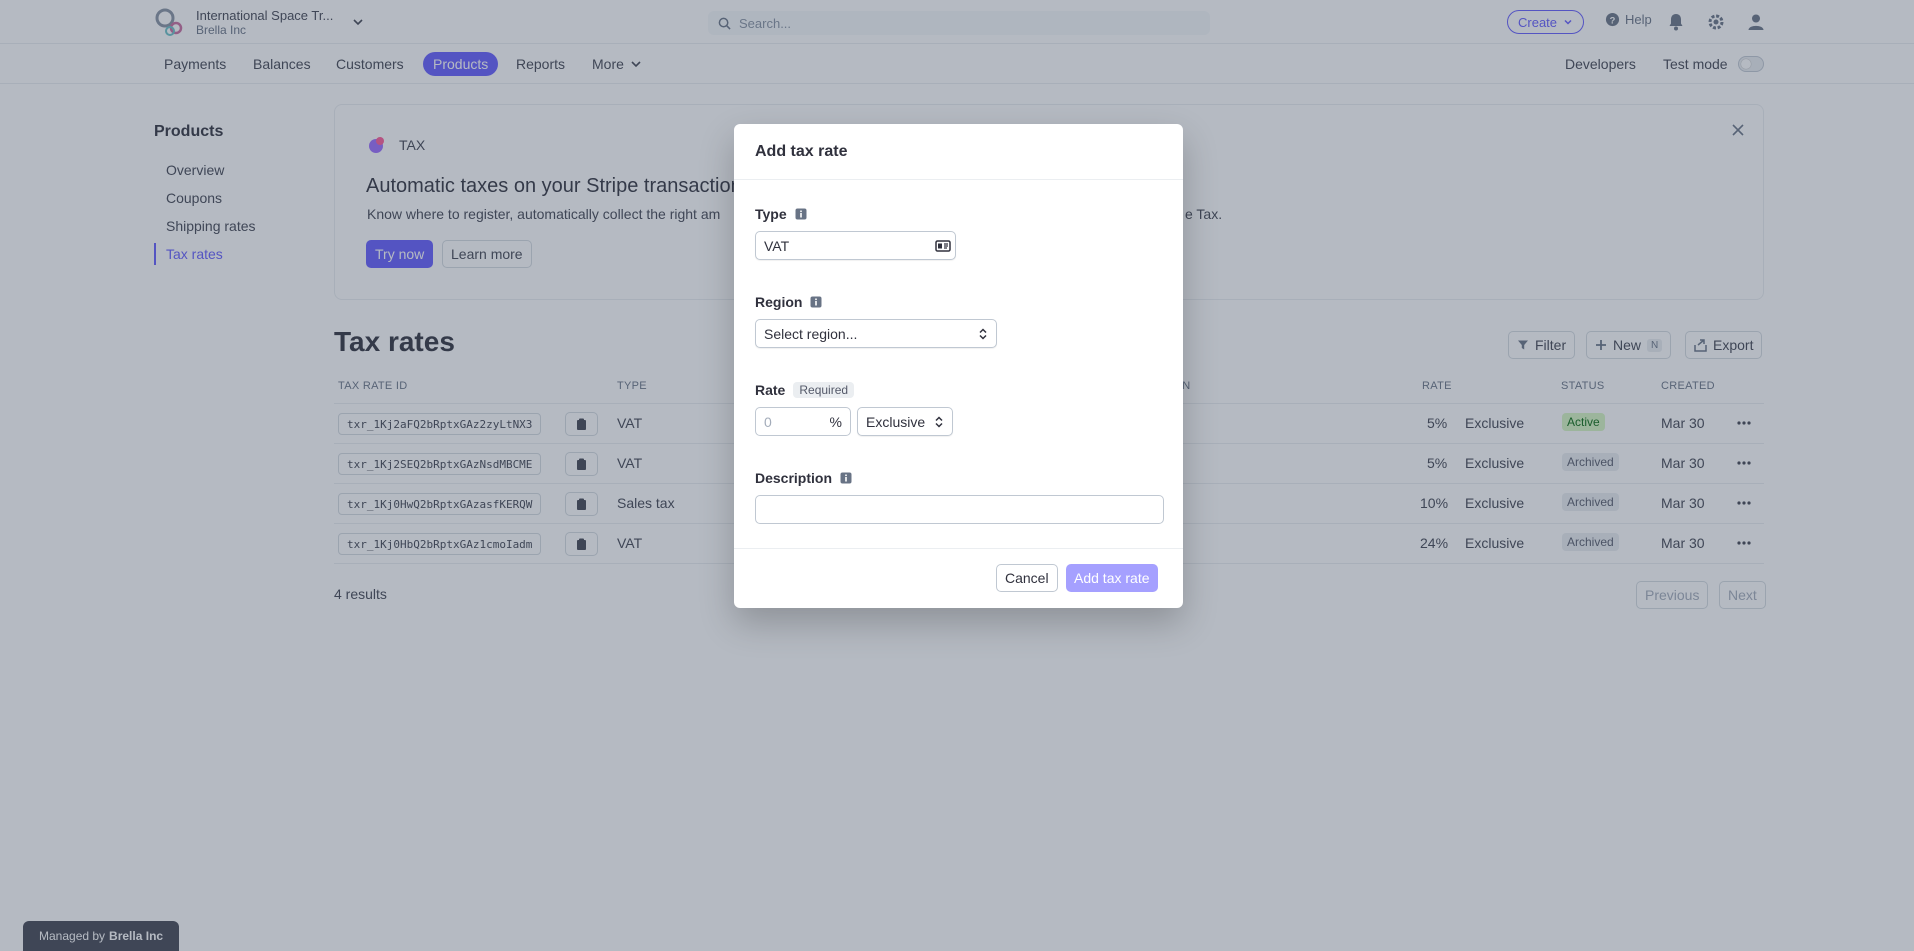 The height and width of the screenshot is (951, 1914). Describe the element at coordinates (777, 245) in the screenshot. I see `type-value: VAT` at that location.